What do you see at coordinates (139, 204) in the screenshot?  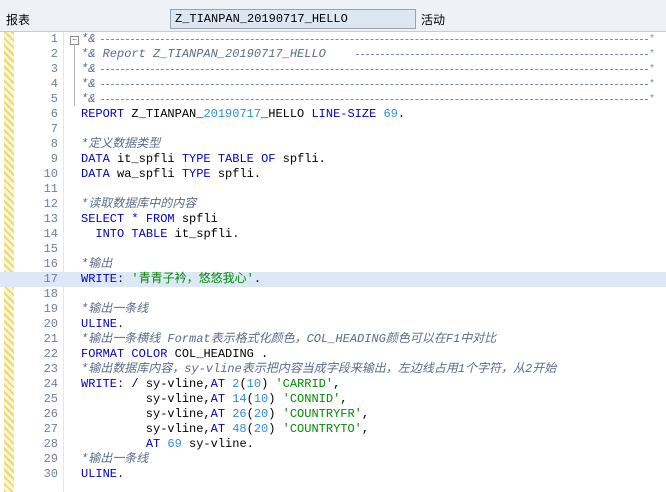 I see `code-text: *读取数据库中的内容` at bounding box center [139, 204].